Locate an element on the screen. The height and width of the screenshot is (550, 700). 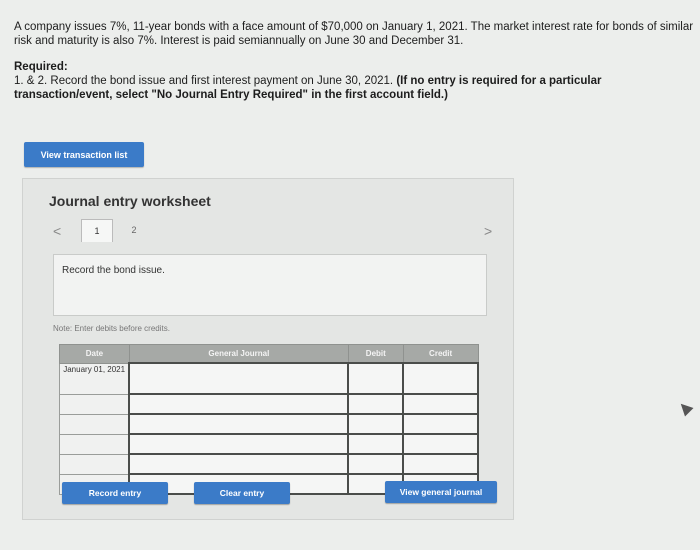
record-entry-button: Record entry is located at coordinates (115, 493).